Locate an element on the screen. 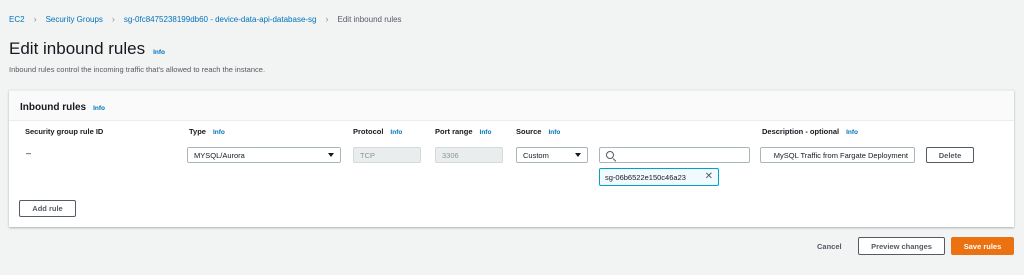 This screenshot has width=1024, height=275. panel-title-row: Inbound rules Info is located at coordinates (62, 107).